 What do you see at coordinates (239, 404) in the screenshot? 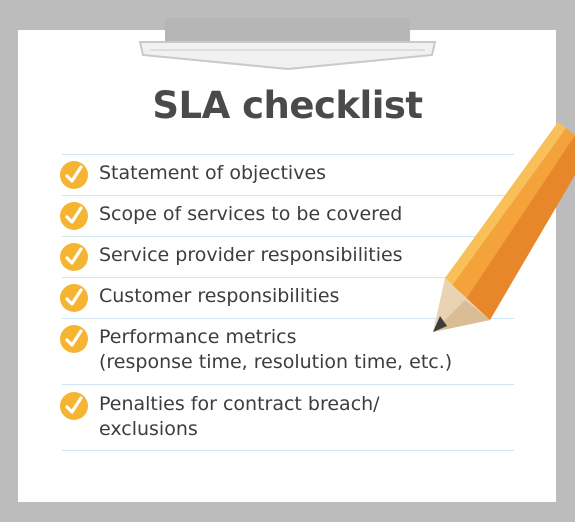
I see `item-label: Penalties for contract breach/` at bounding box center [239, 404].